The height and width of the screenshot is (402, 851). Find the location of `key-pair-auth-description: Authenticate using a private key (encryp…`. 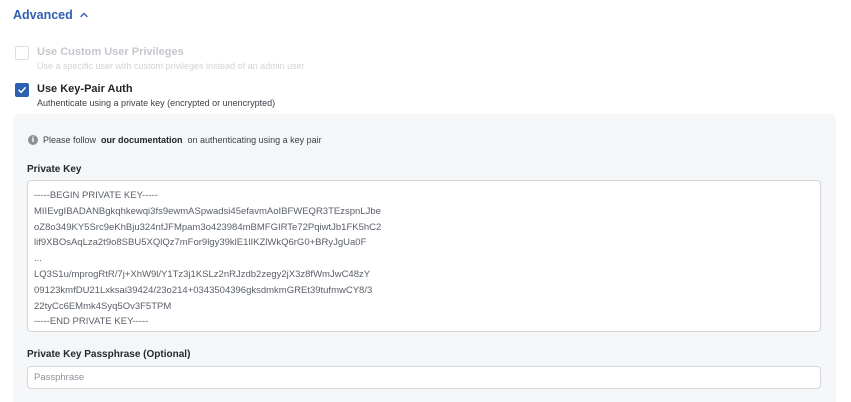

key-pair-auth-description: Authenticate using a private key (encryp… is located at coordinates (156, 103).